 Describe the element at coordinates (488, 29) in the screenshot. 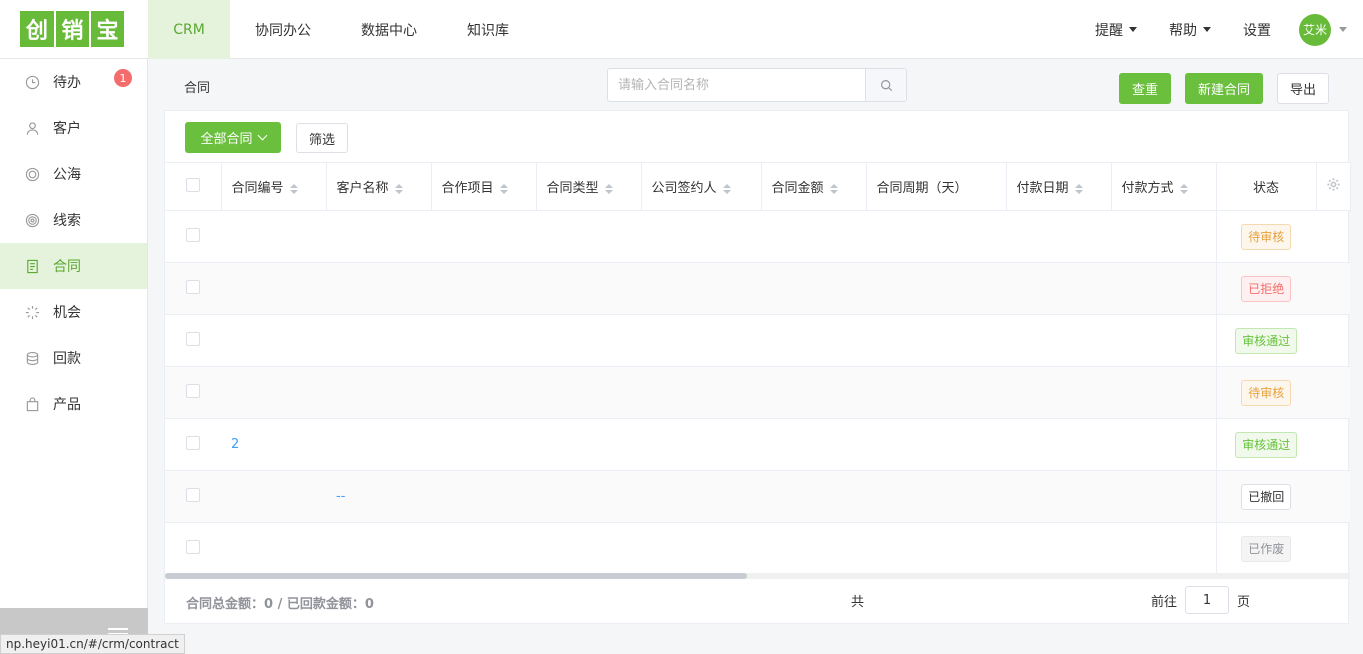

I see `tab-knowledge-base: 知识库` at that location.